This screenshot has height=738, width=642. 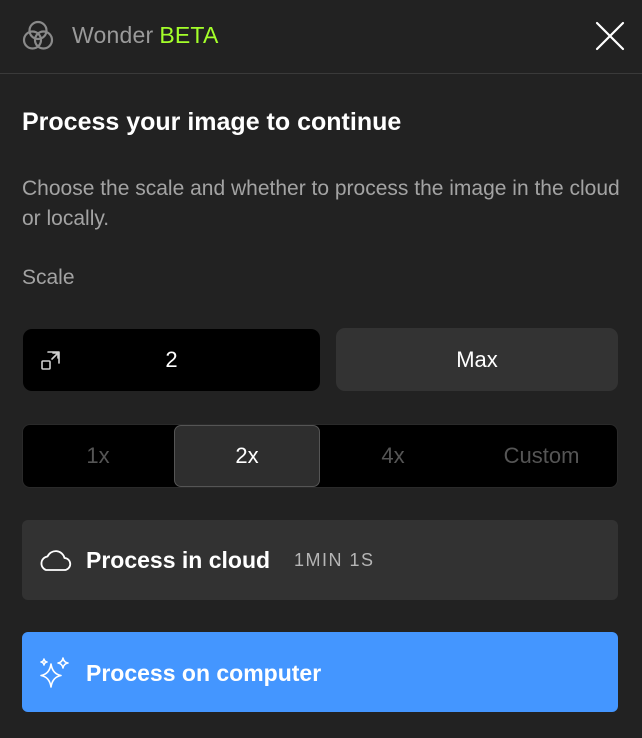 What do you see at coordinates (38, 35) in the screenshot?
I see `overlapping-circles-icon` at bounding box center [38, 35].